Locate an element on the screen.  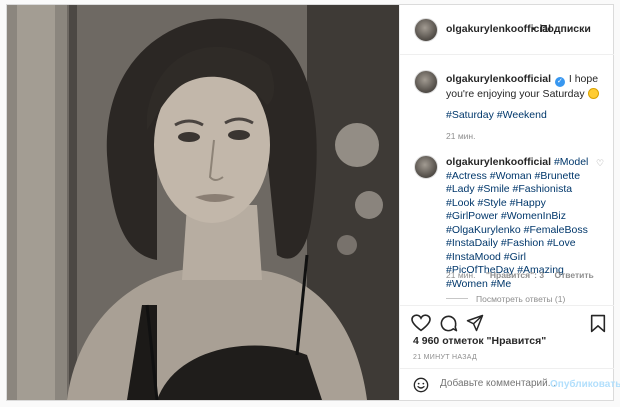
post-header: olgakurylenkoofficial • Подписки is located at coordinates (507, 30).